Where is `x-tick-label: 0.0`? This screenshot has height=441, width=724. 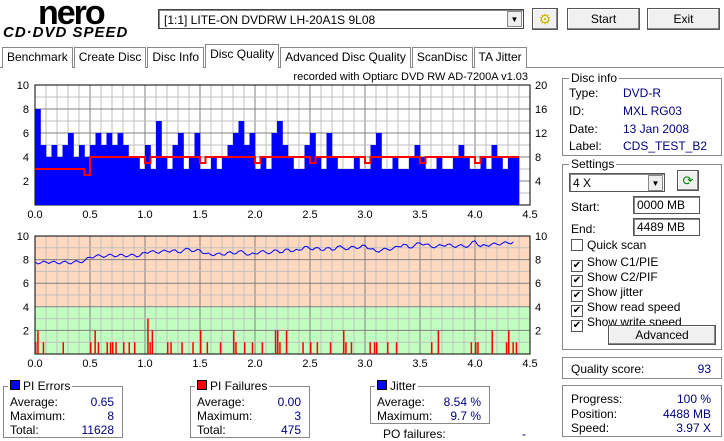 x-tick-label: 0.0 is located at coordinates (34, 215).